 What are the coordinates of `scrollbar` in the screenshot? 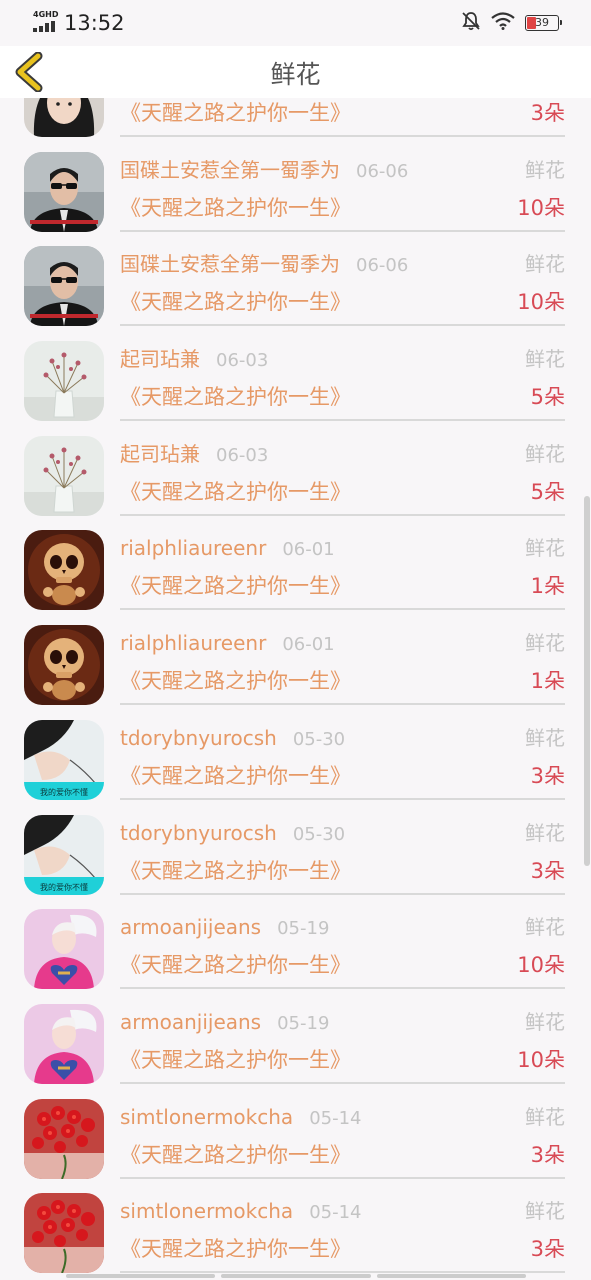 It's located at (587, 681).